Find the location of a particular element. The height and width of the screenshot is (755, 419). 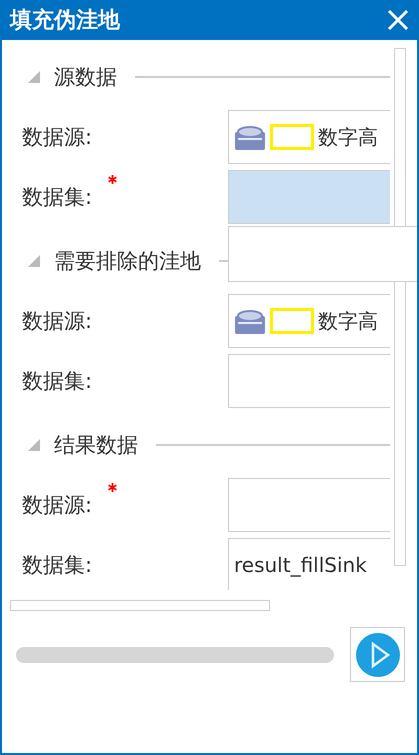

close-icon is located at coordinates (398, 20).